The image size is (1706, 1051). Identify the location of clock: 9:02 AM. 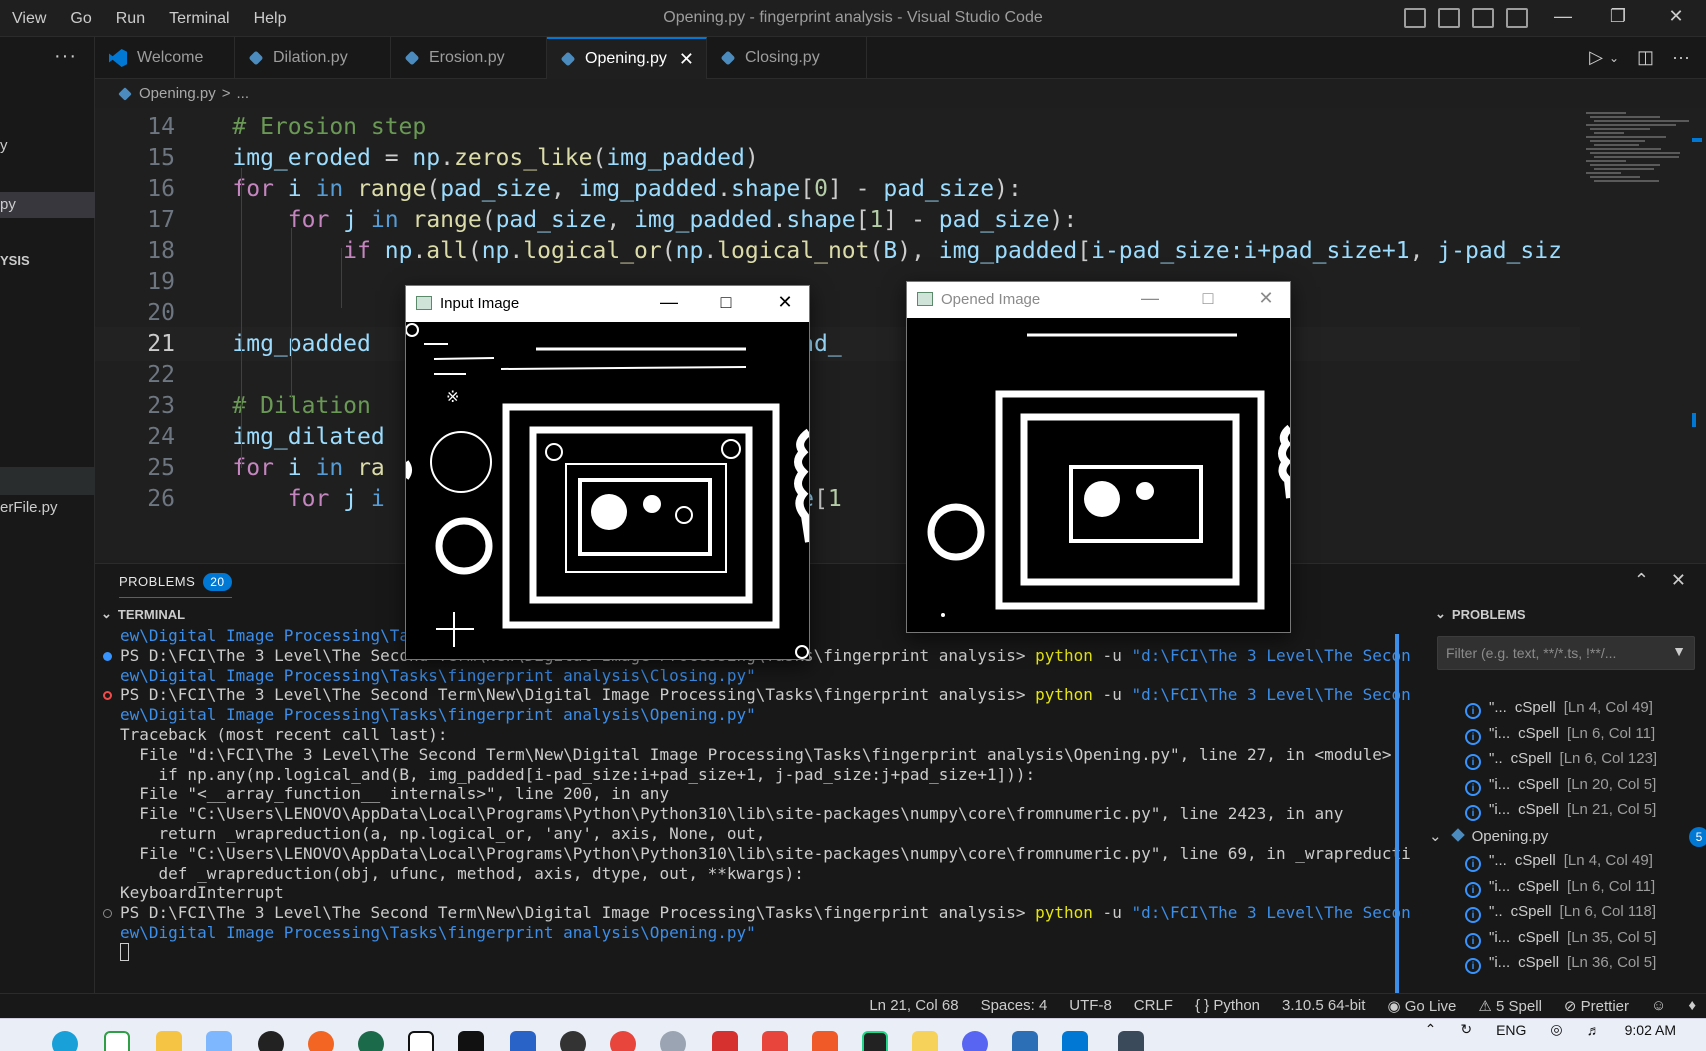
(1650, 1030).